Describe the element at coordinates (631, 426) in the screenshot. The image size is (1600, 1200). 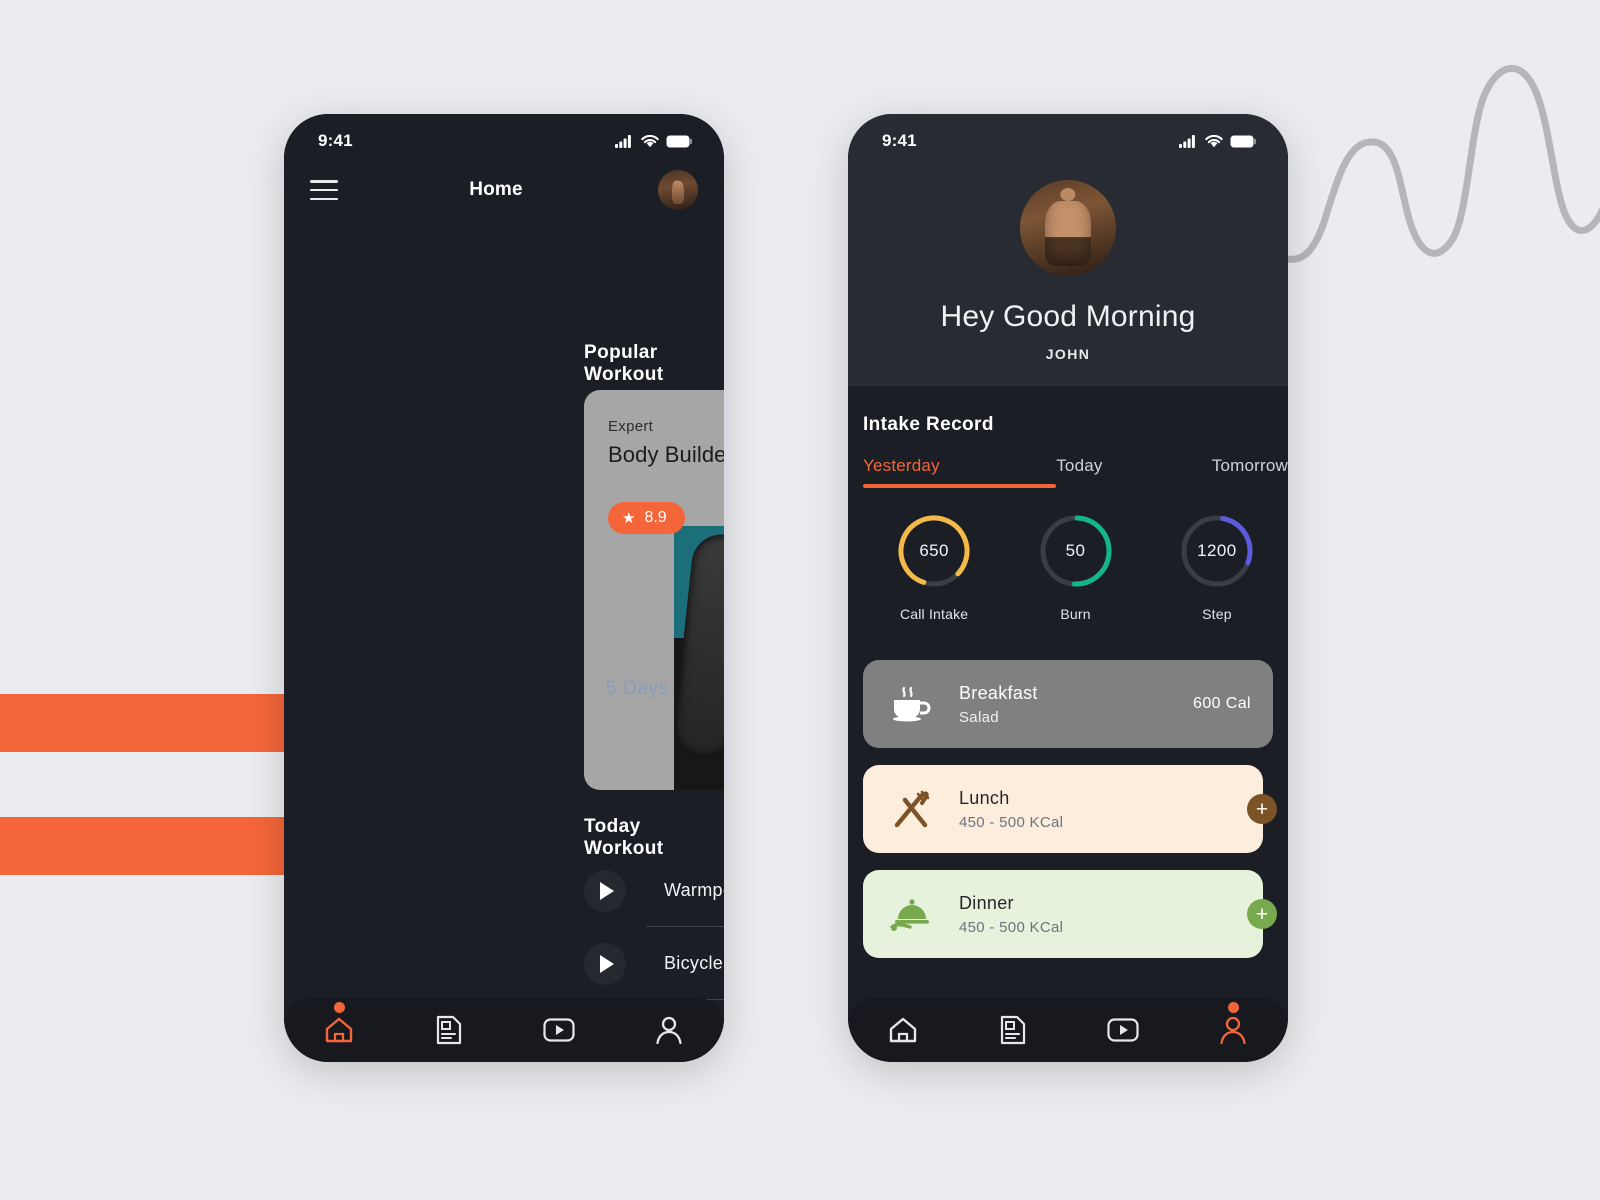
I see `workout-level: Expert` at that location.